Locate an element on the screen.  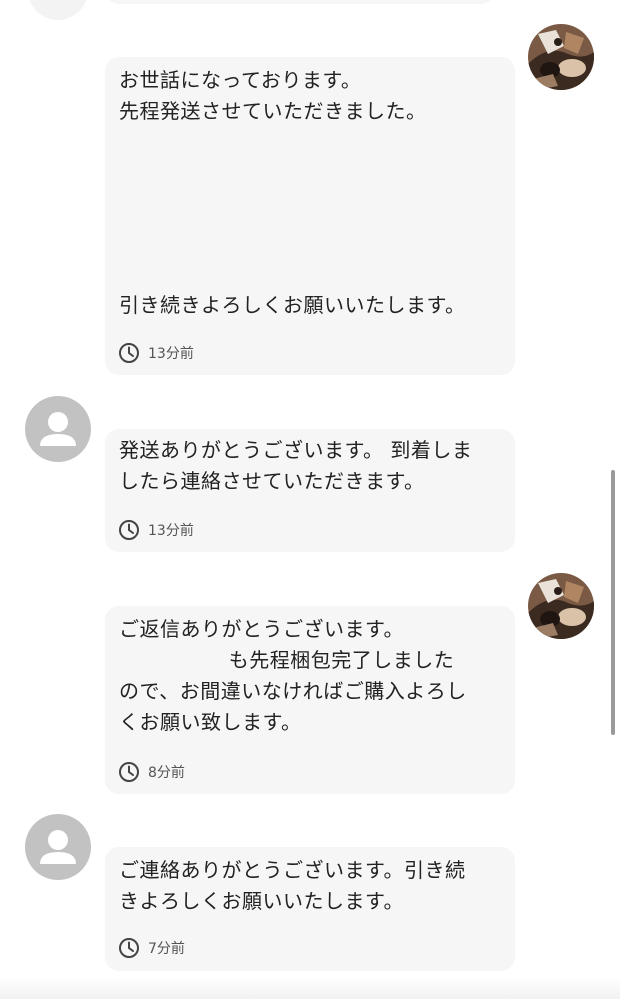
message-bubble: 発送ありがとうございます。 到着しま したら連絡させていただきます。 13分前 is located at coordinates (310, 490).